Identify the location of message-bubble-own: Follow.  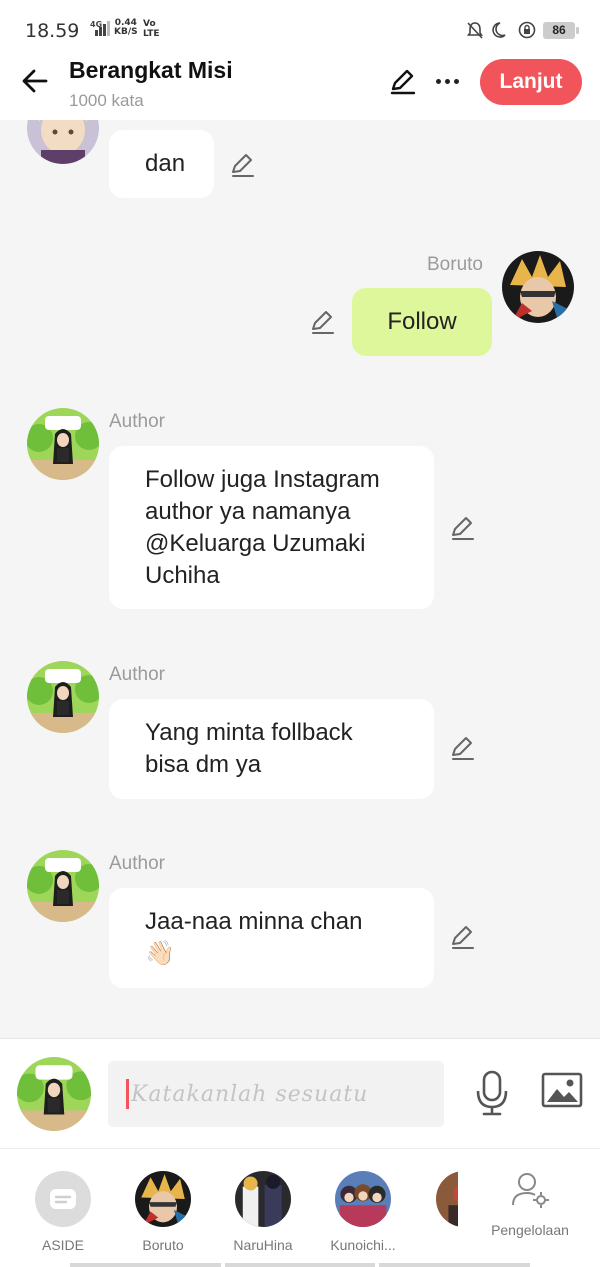
(422, 322).